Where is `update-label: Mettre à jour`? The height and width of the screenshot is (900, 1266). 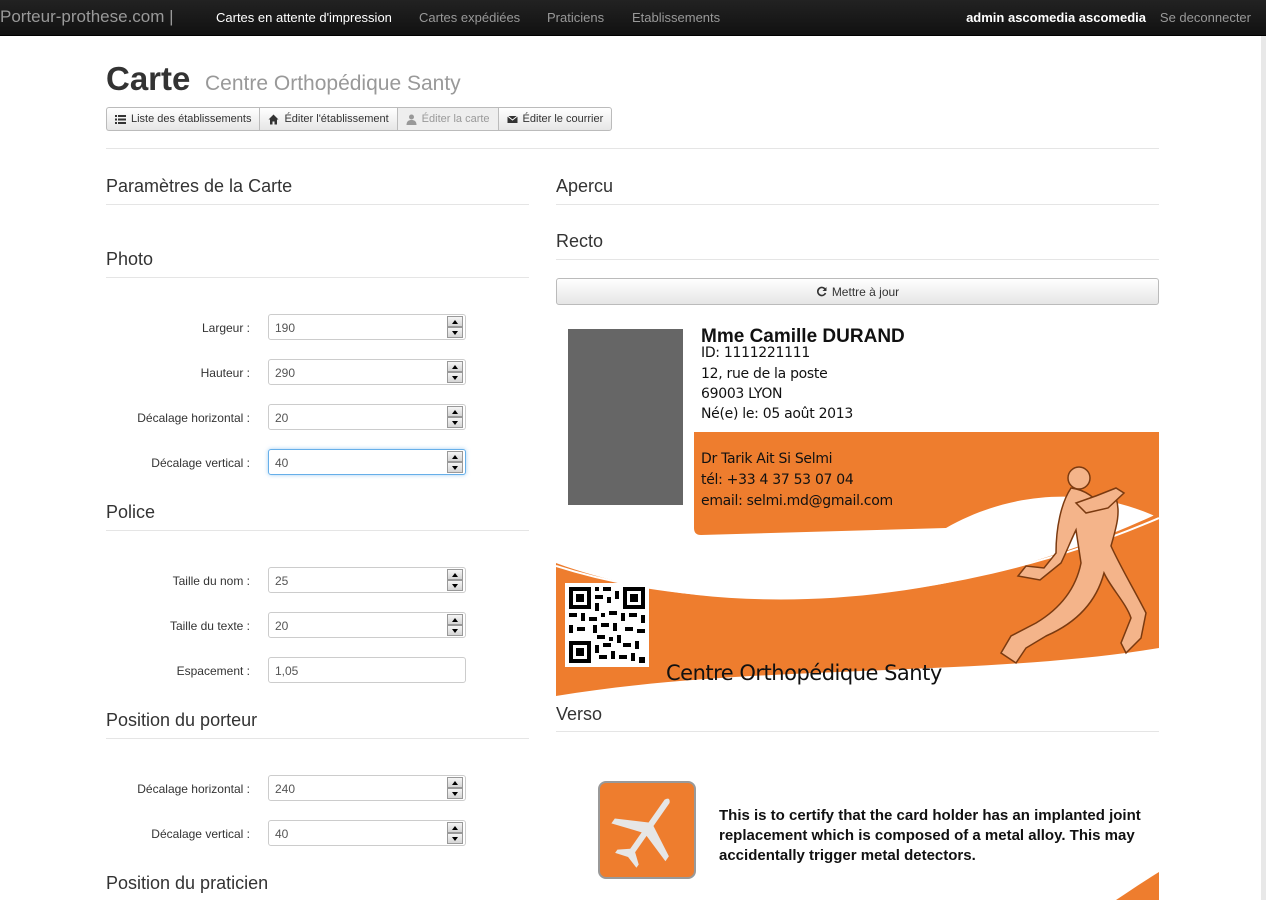 update-label: Mettre à jour is located at coordinates (865, 291).